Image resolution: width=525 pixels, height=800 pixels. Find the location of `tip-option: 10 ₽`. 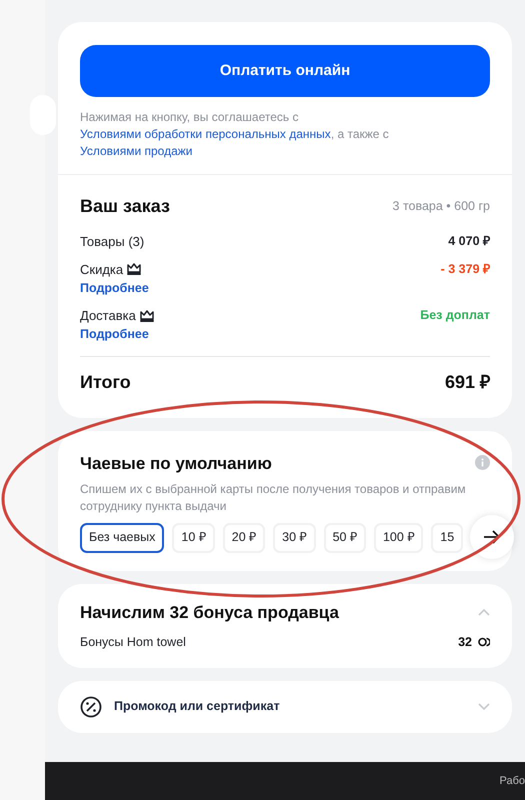

tip-option: 10 ₽ is located at coordinates (193, 537).